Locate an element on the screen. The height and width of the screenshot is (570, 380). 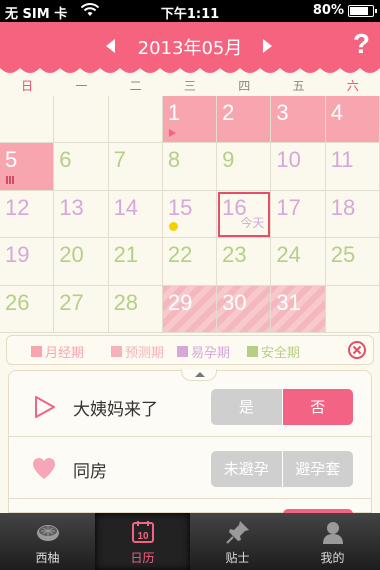
no-contraception-button: 未避孕 is located at coordinates (246, 469).